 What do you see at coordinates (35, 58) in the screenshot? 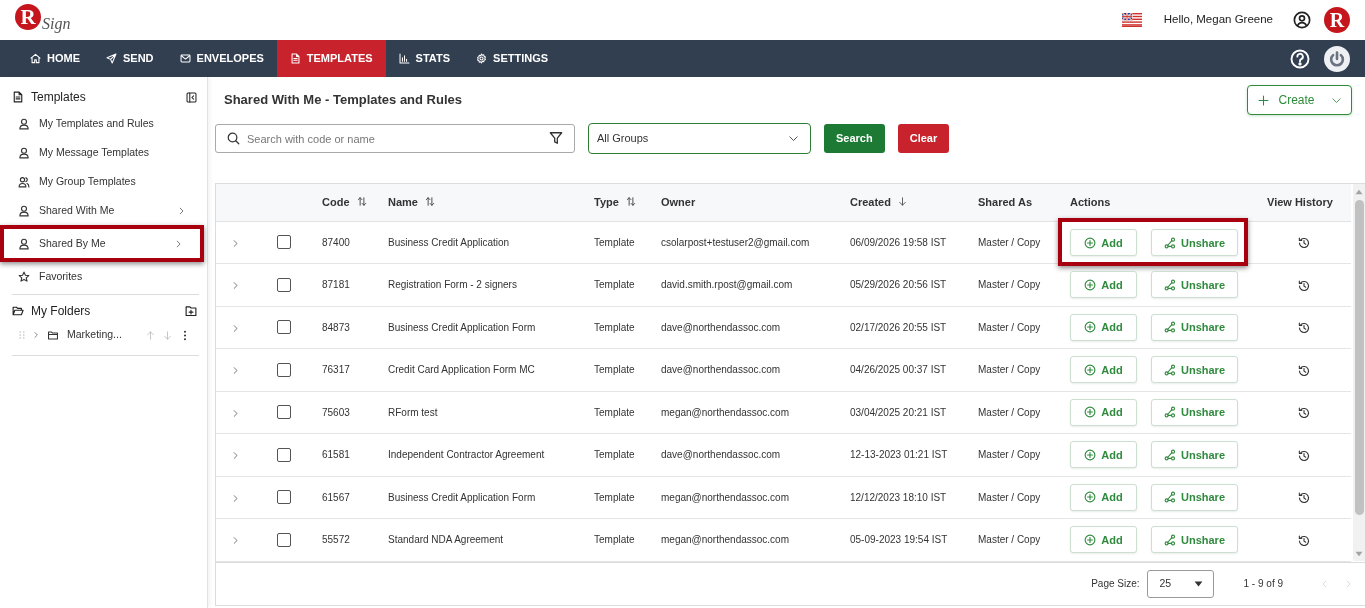
I see `home-icon` at bounding box center [35, 58].